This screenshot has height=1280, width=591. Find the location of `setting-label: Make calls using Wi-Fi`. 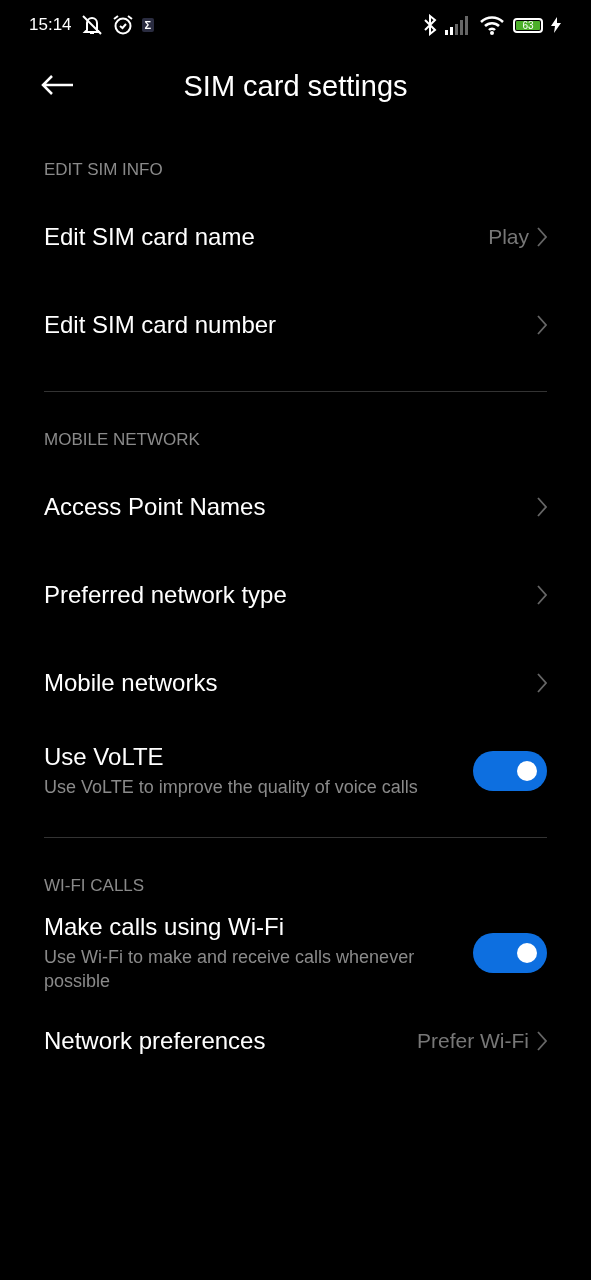

setting-label: Make calls using Wi-Fi is located at coordinates (165, 927).